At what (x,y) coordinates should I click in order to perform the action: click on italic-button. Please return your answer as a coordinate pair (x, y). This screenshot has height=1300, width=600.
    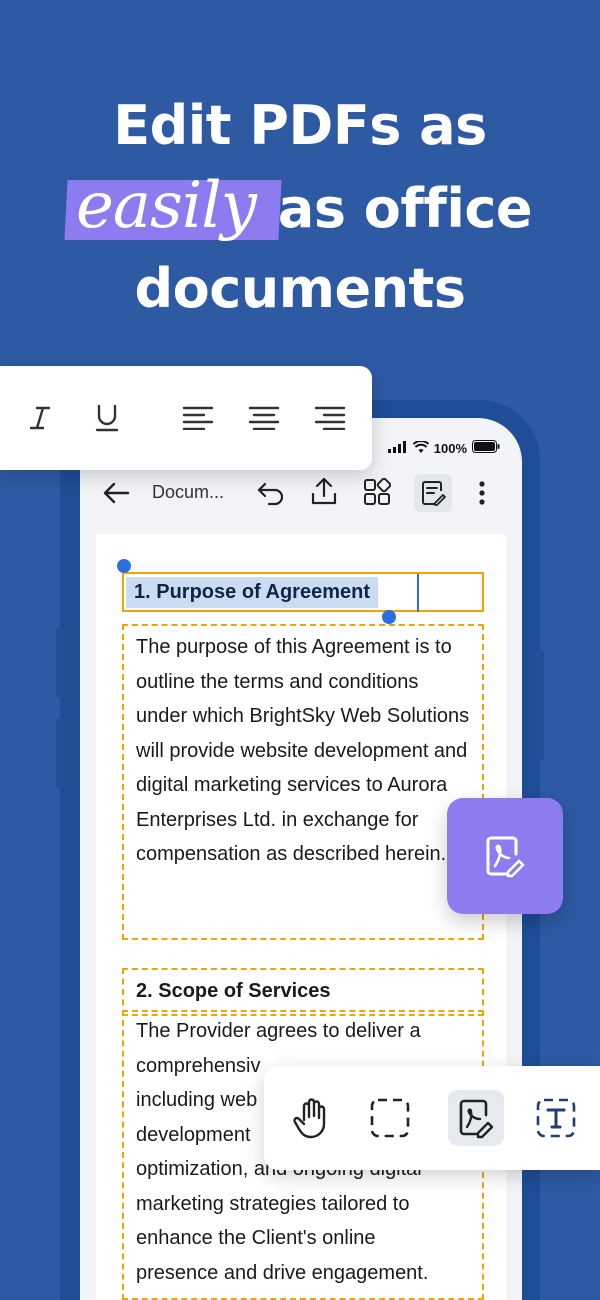
    Looking at the image, I should click on (40, 418).